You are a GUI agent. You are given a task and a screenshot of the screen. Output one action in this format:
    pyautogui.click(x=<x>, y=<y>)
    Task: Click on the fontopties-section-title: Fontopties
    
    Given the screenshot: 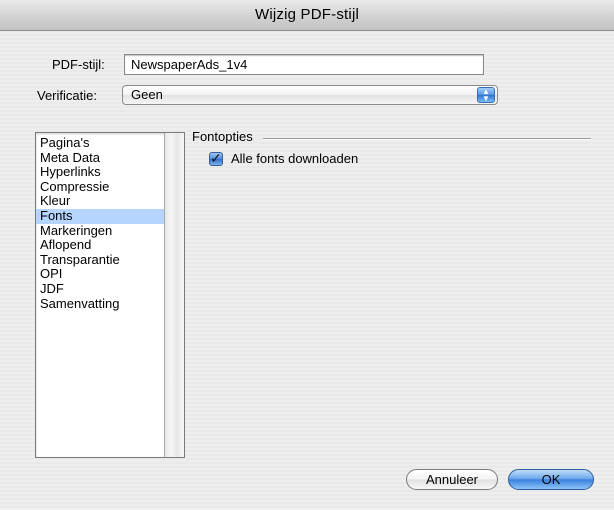 What is the action you would take?
    pyautogui.click(x=222, y=136)
    